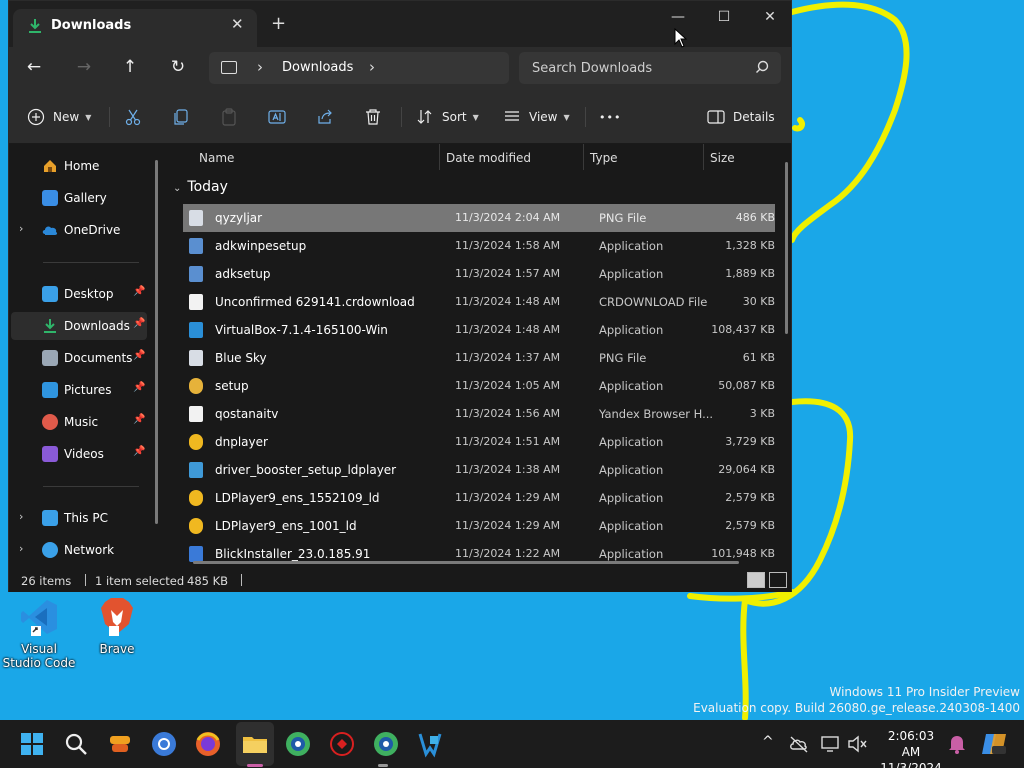 The height and width of the screenshot is (768, 1024). I want to click on display-icon, so click(831, 744).